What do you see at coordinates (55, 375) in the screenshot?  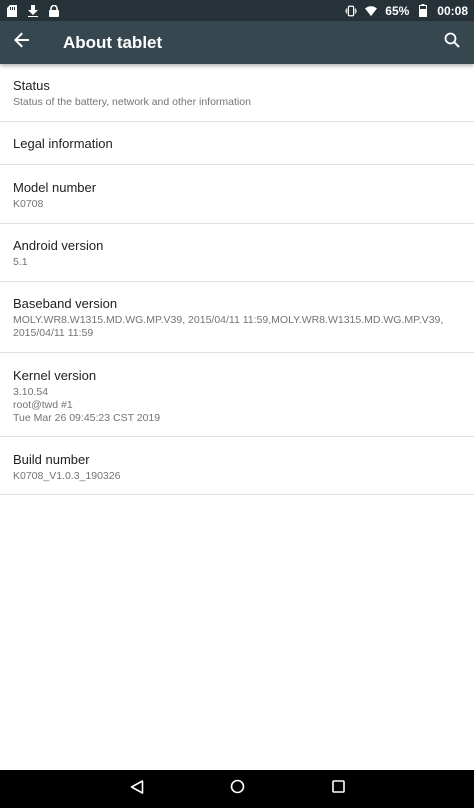 I see `list-item-title: Kernel version` at bounding box center [55, 375].